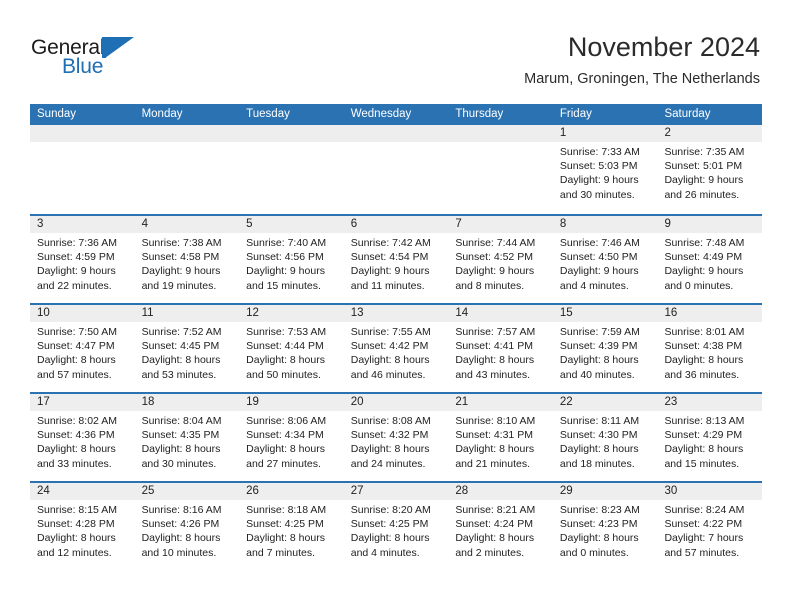 Image resolution: width=792 pixels, height=612 pixels. I want to click on day-number: 13, so click(396, 313).